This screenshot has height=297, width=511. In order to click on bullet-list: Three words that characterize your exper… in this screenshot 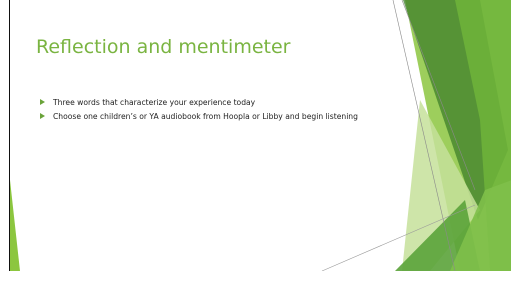, I will do `click(220, 112)`.